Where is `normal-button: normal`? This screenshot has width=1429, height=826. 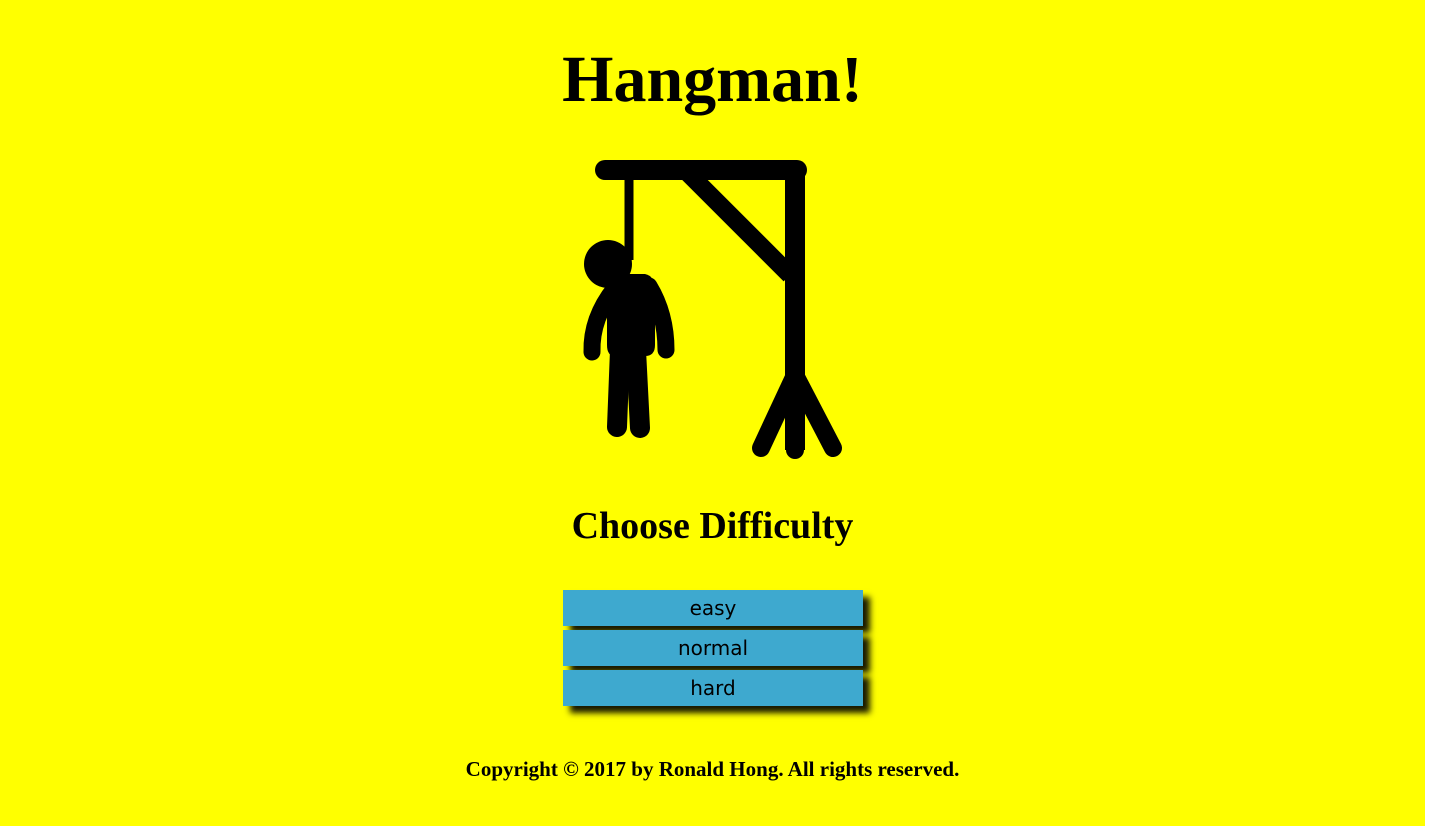 normal-button: normal is located at coordinates (713, 648).